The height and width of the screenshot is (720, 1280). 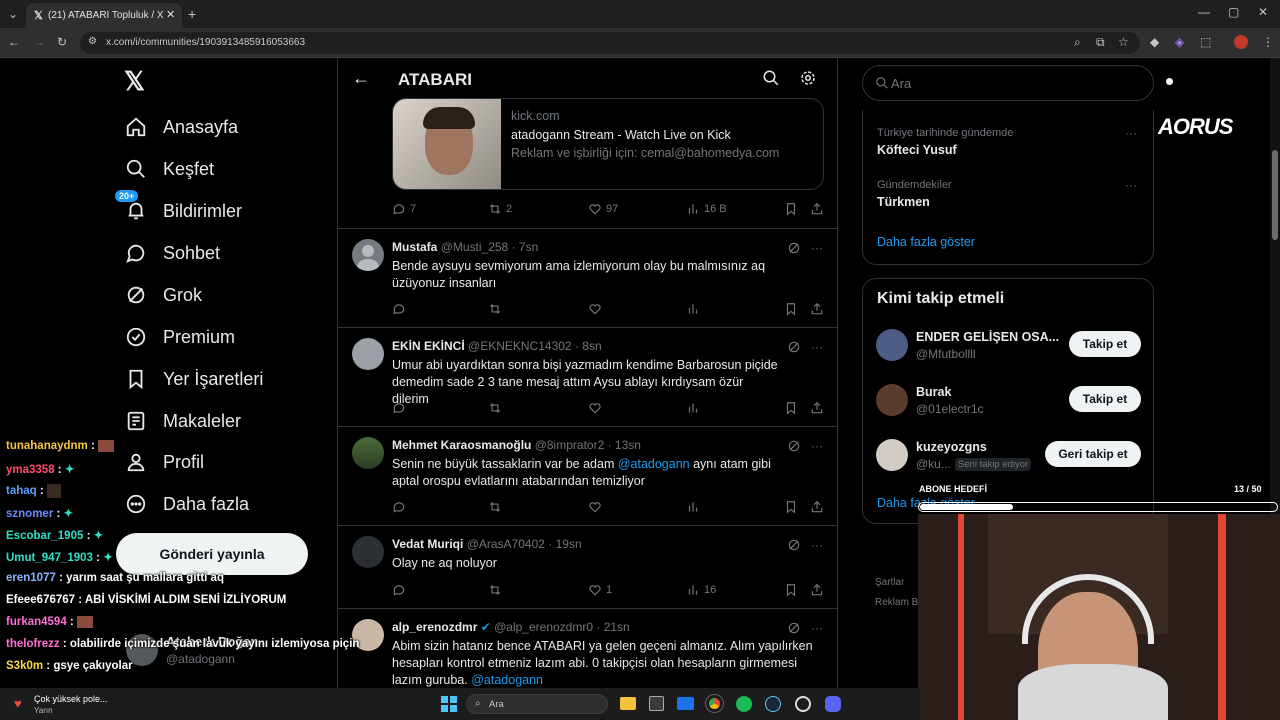 I want to click on reply-button: 7, so click(x=404, y=209).